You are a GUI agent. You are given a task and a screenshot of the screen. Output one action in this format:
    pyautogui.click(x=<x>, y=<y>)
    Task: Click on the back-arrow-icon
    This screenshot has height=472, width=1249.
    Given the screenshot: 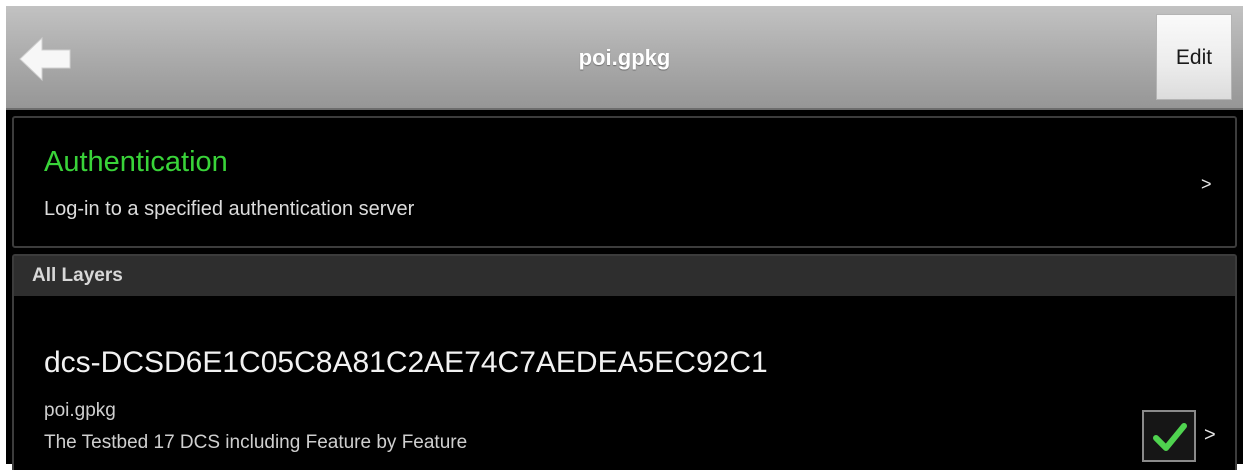 What is the action you would take?
    pyautogui.click(x=45, y=59)
    